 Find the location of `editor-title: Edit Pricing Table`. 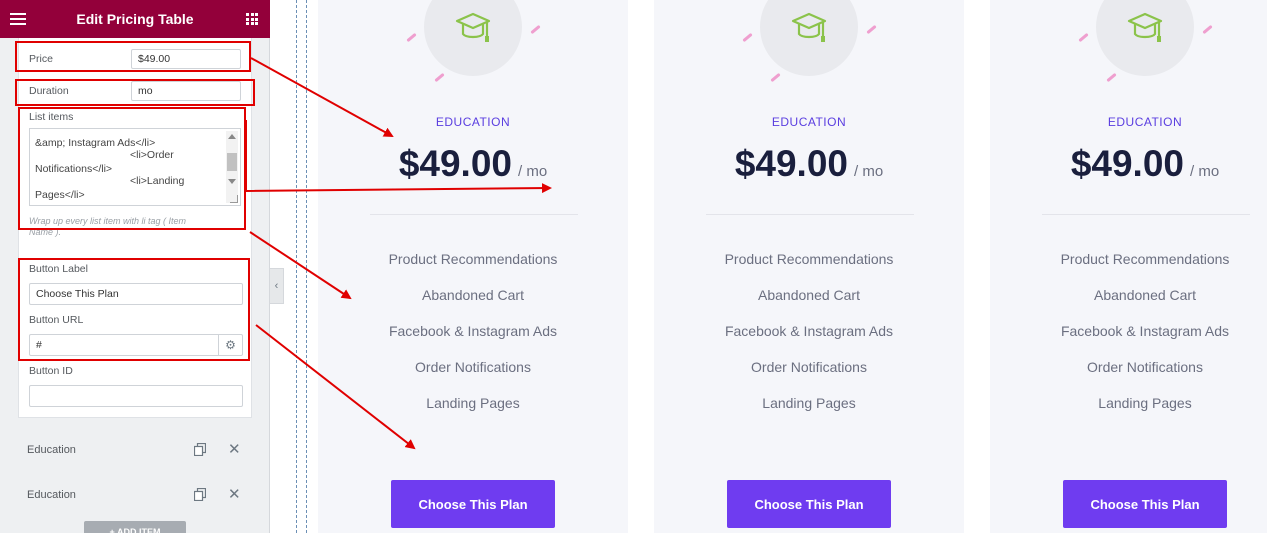

editor-title: Edit Pricing Table is located at coordinates (135, 19).